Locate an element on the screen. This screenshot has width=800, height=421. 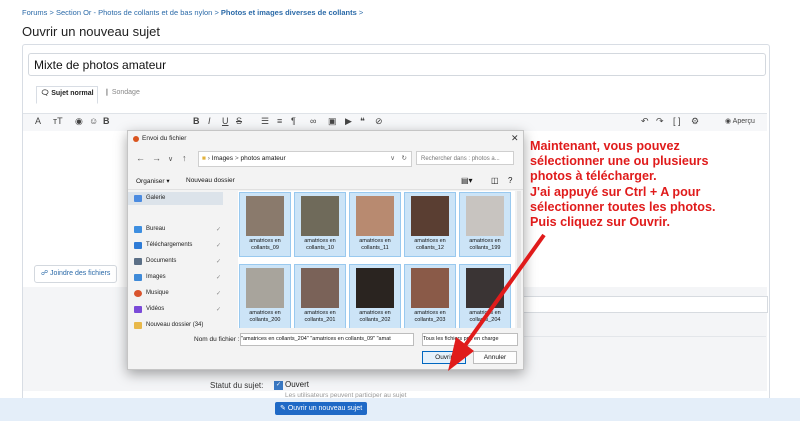
bold-button: B is located at coordinates (106, 121).